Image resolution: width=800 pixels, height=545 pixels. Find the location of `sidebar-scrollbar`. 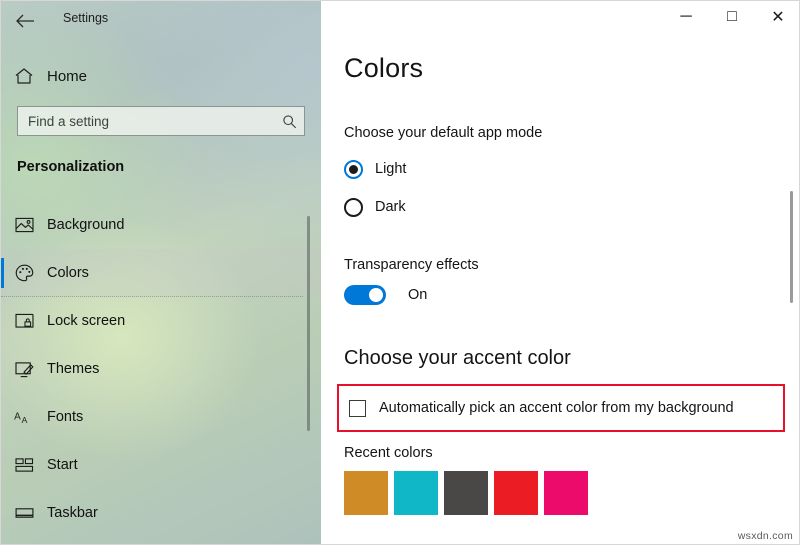

sidebar-scrollbar is located at coordinates (308, 323).